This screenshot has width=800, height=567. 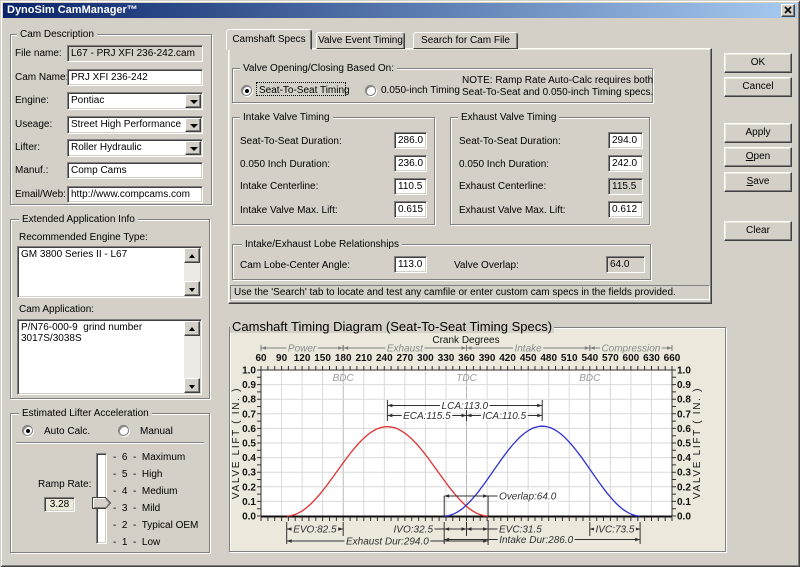 What do you see at coordinates (414, 530) in the screenshot?
I see `svg-text: IVO:32.5` at bounding box center [414, 530].